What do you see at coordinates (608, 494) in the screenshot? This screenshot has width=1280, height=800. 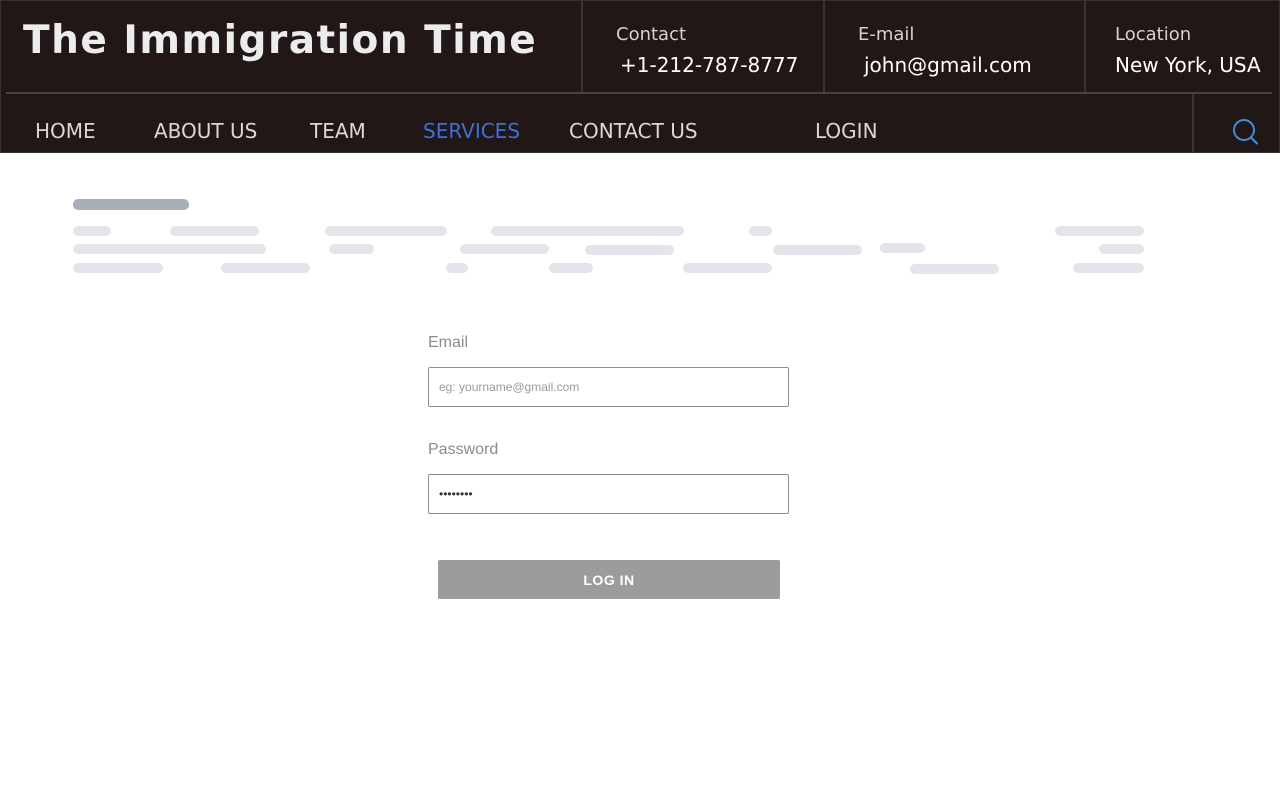 I see `password-input` at bounding box center [608, 494].